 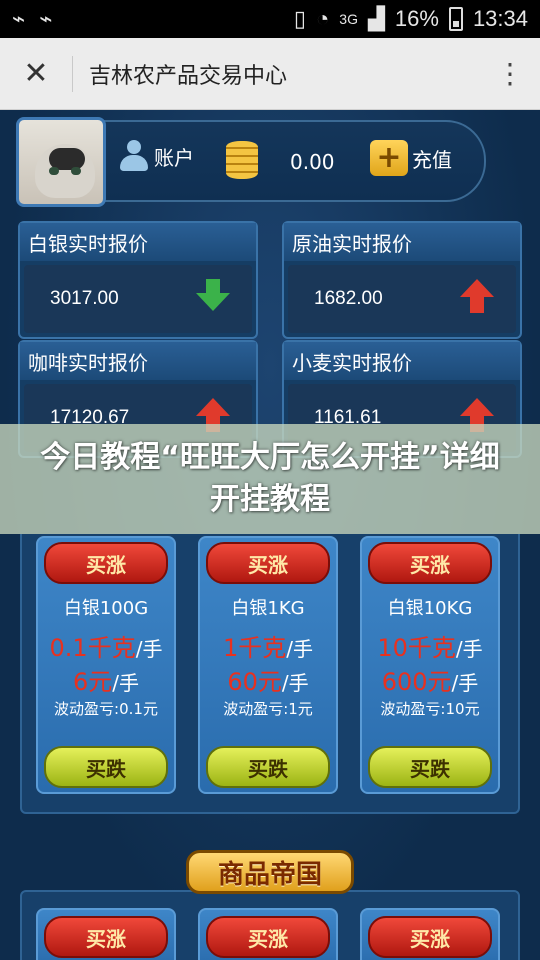 I want to click on battery-percent: 16%, so click(x=416, y=18).